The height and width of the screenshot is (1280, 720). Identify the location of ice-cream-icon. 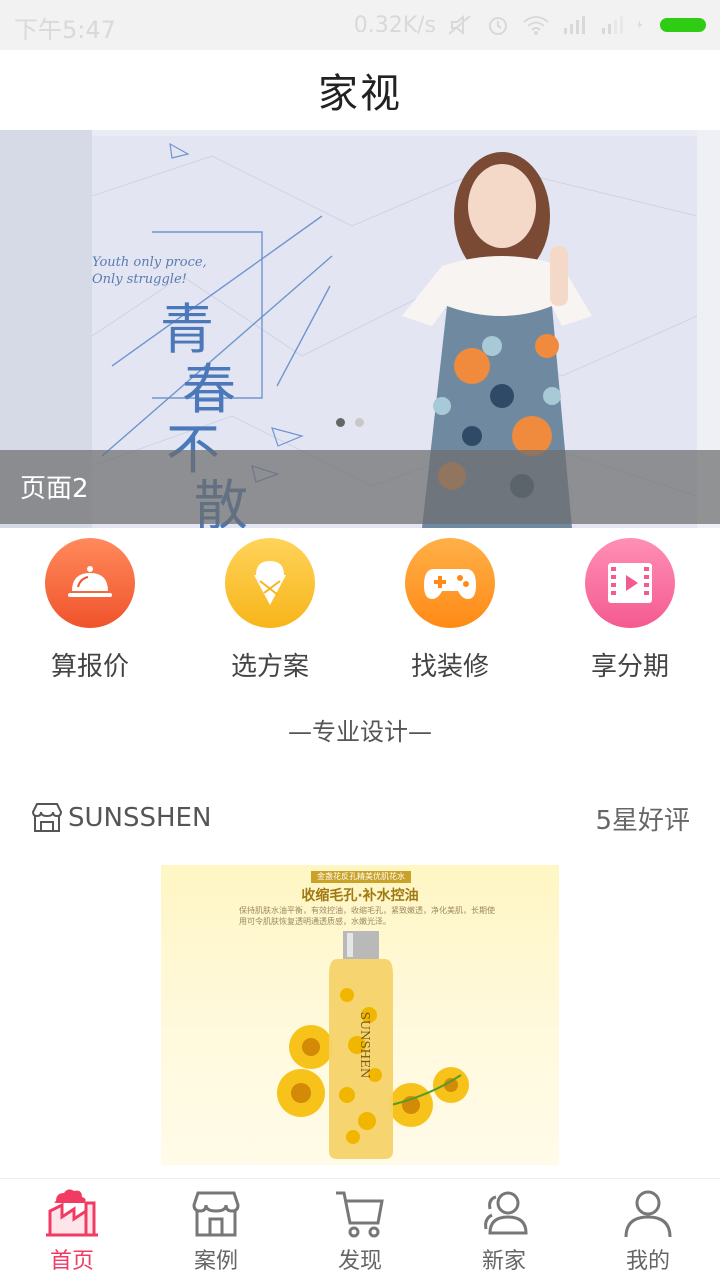
(270, 583).